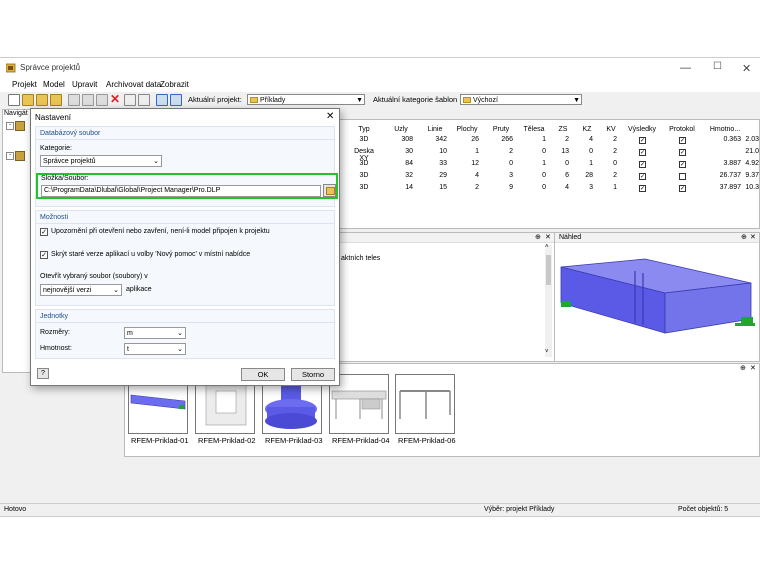  What do you see at coordinates (215, 99) in the screenshot?
I see `current-project-label: Aktuální projekt:` at bounding box center [215, 99].